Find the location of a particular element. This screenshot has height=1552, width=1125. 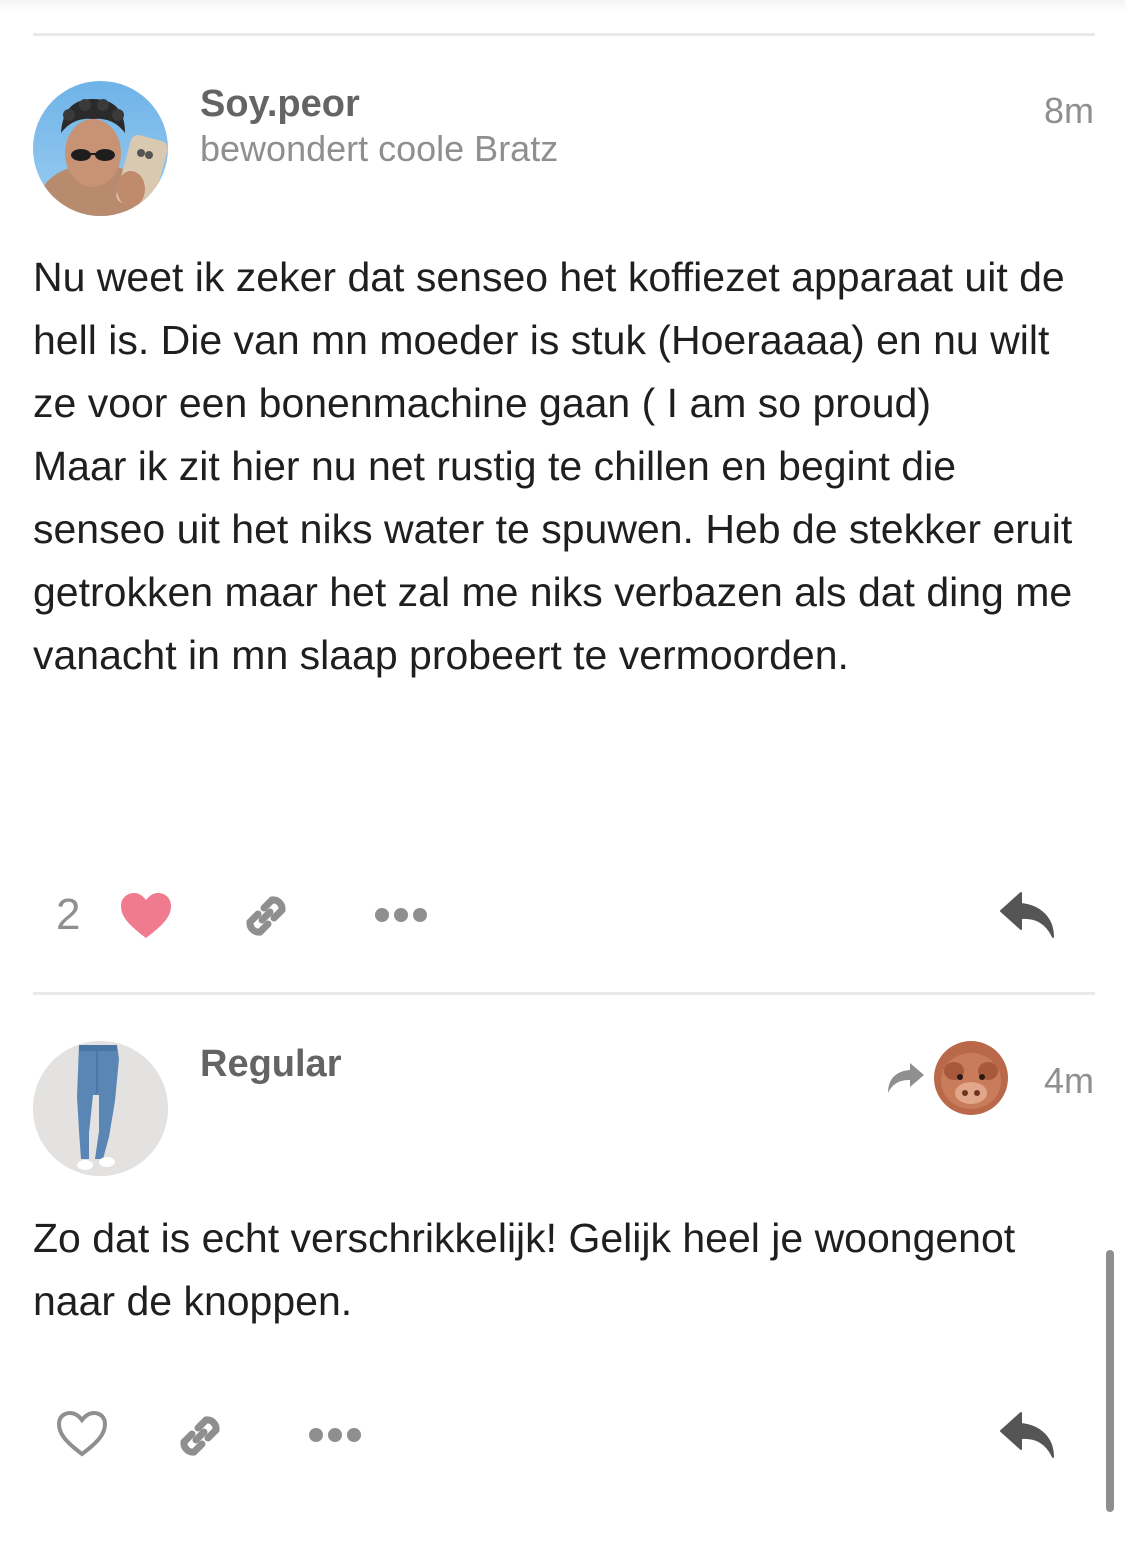

username: Regular is located at coordinates (270, 1064).